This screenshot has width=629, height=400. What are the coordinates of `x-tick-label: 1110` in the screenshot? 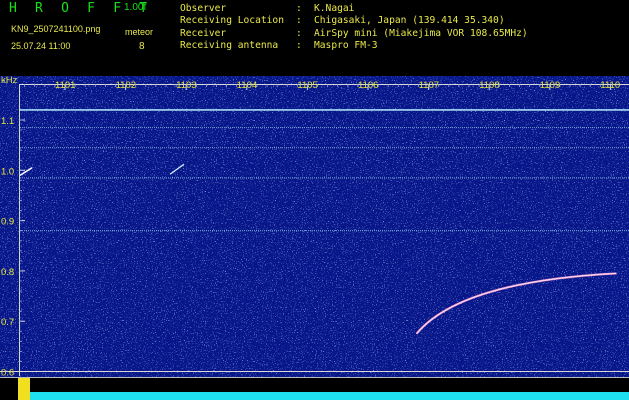 It's located at (610, 85).